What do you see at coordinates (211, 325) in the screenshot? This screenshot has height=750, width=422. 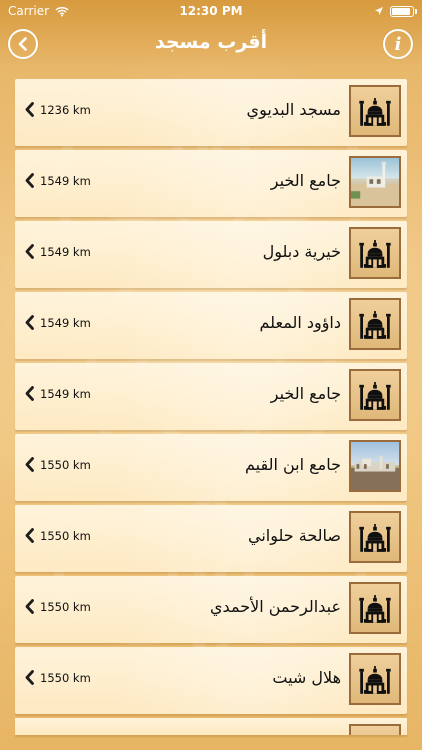 I see `list-item: 1549 km داؤود المعلم` at bounding box center [211, 325].